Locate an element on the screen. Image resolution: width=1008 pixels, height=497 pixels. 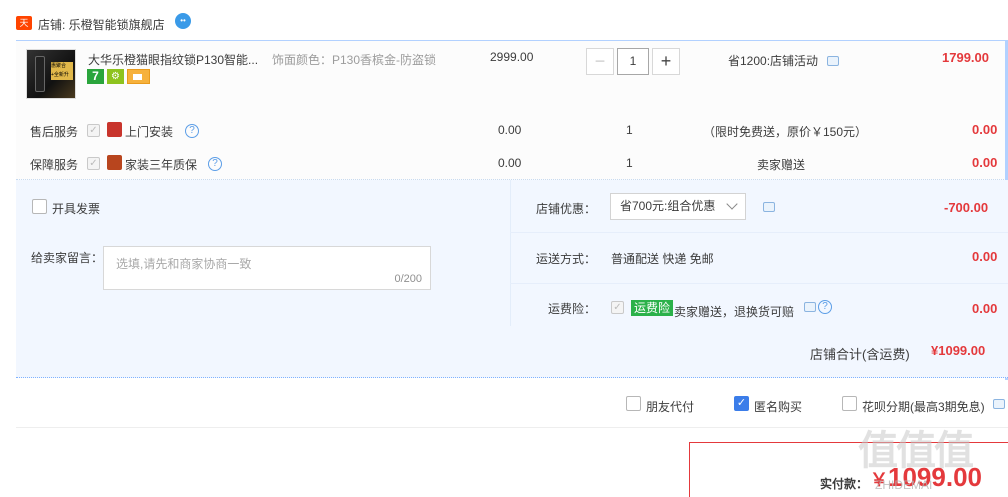
seven-day-return-icon: 7 is located at coordinates (95, 76).